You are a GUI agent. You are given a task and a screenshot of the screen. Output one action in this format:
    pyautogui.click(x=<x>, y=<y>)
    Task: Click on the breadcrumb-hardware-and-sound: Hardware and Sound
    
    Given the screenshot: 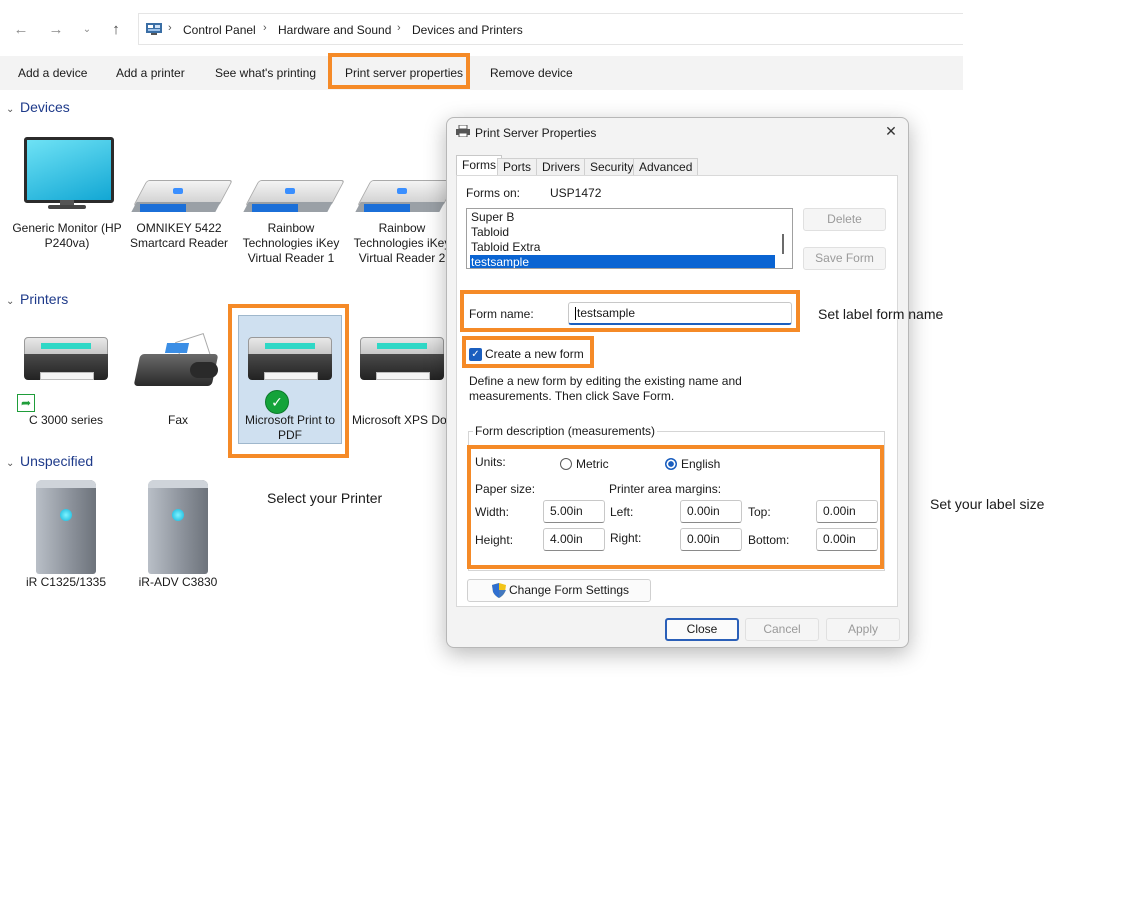 What is the action you would take?
    pyautogui.click(x=334, y=30)
    